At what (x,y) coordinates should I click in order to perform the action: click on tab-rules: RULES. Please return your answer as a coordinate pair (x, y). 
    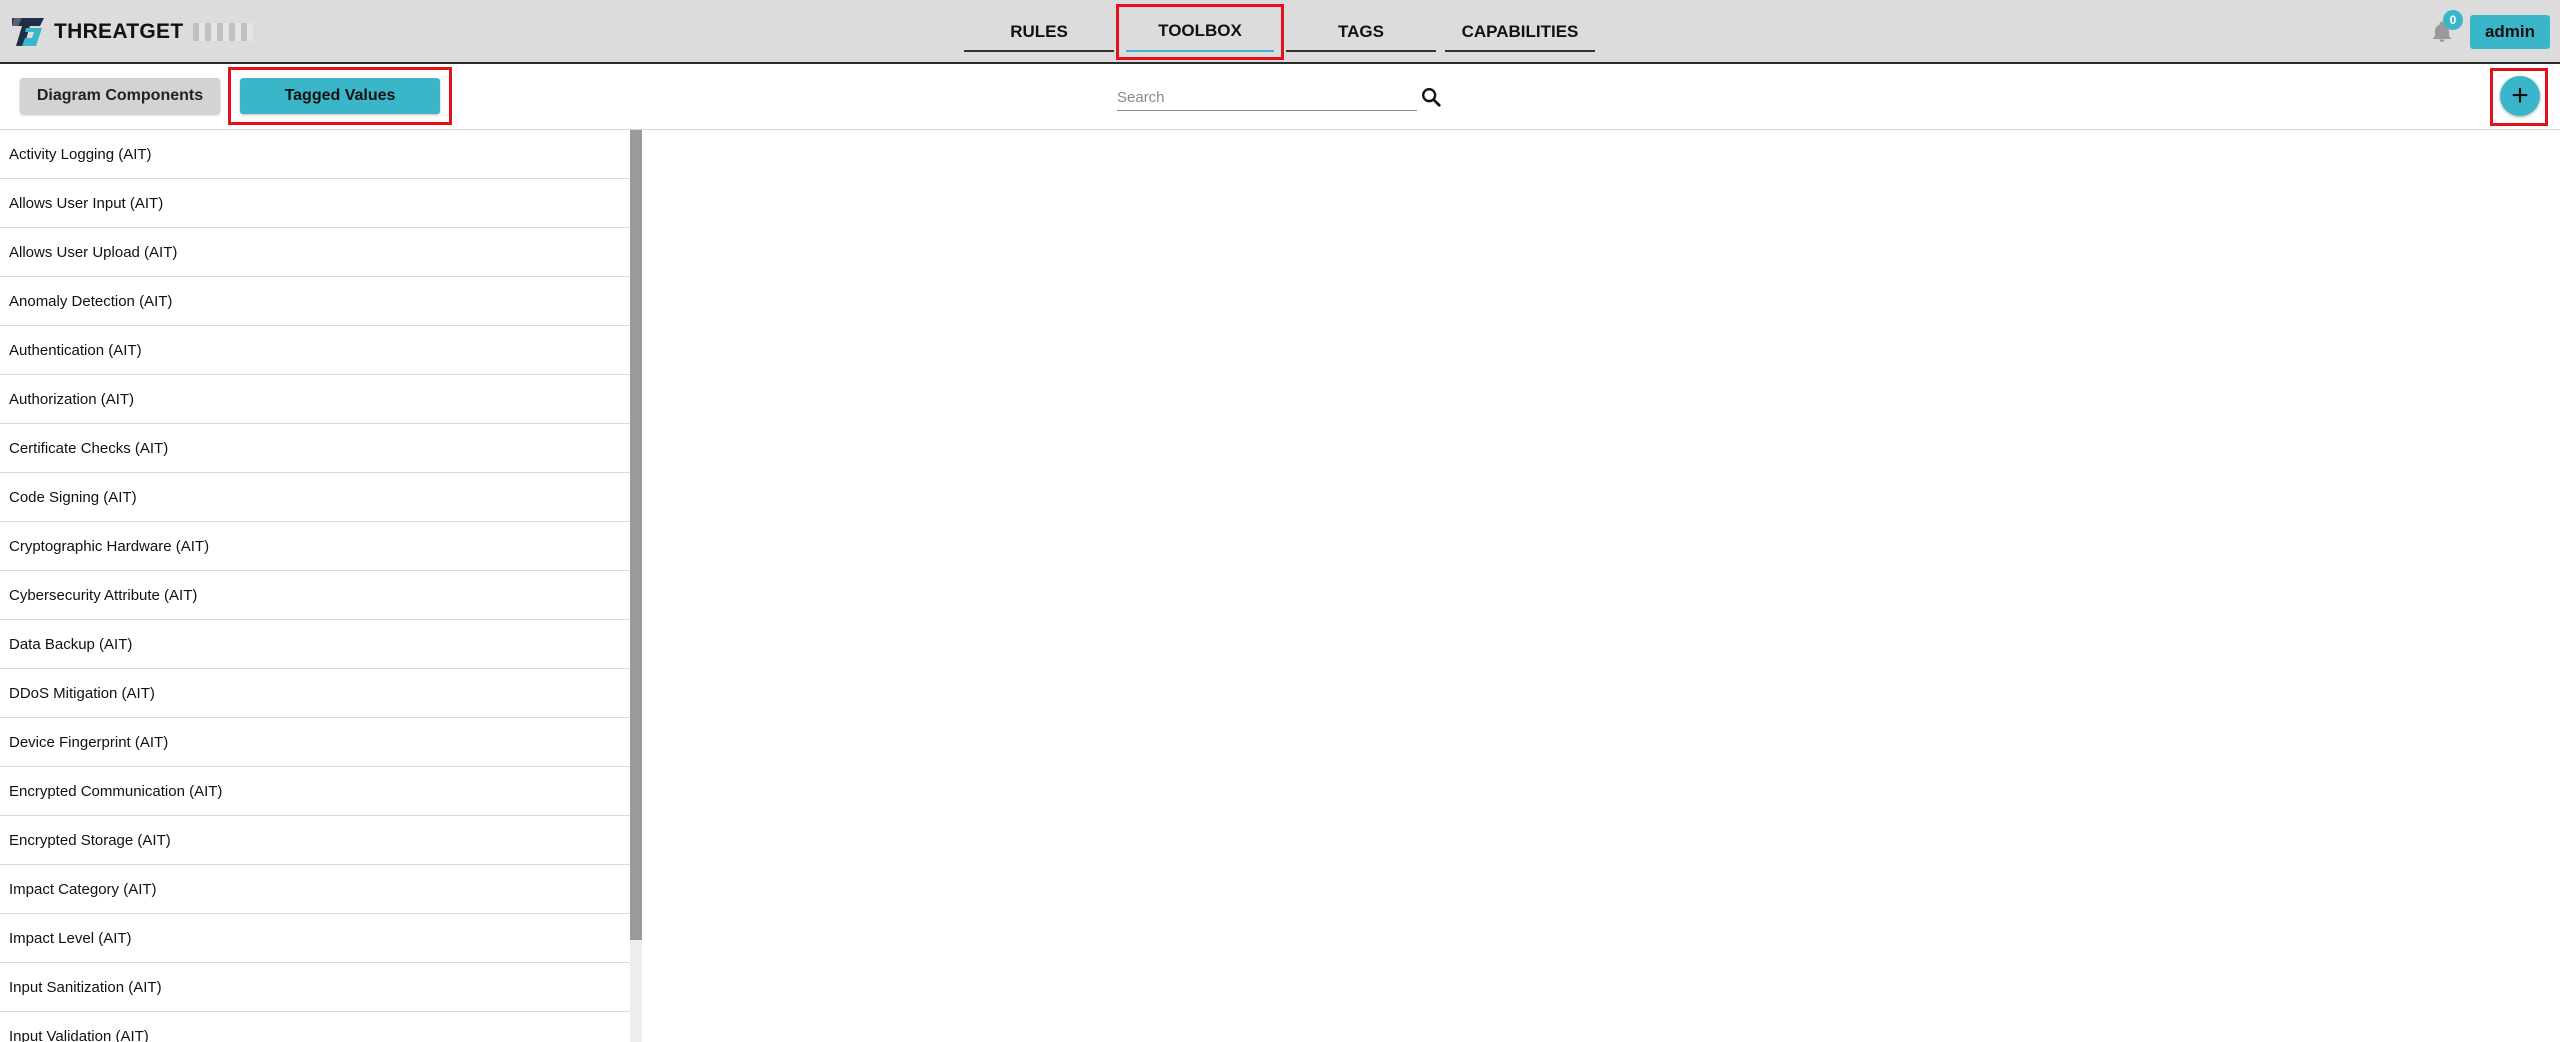
    Looking at the image, I should click on (1039, 32).